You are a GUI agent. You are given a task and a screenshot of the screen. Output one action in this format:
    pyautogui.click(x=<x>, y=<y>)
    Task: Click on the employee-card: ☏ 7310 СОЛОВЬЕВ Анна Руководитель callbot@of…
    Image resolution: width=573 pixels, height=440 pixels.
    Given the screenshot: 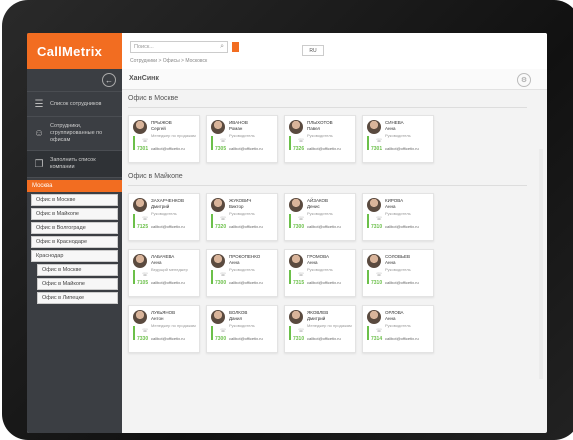 What is the action you would take?
    pyautogui.click(x=398, y=273)
    